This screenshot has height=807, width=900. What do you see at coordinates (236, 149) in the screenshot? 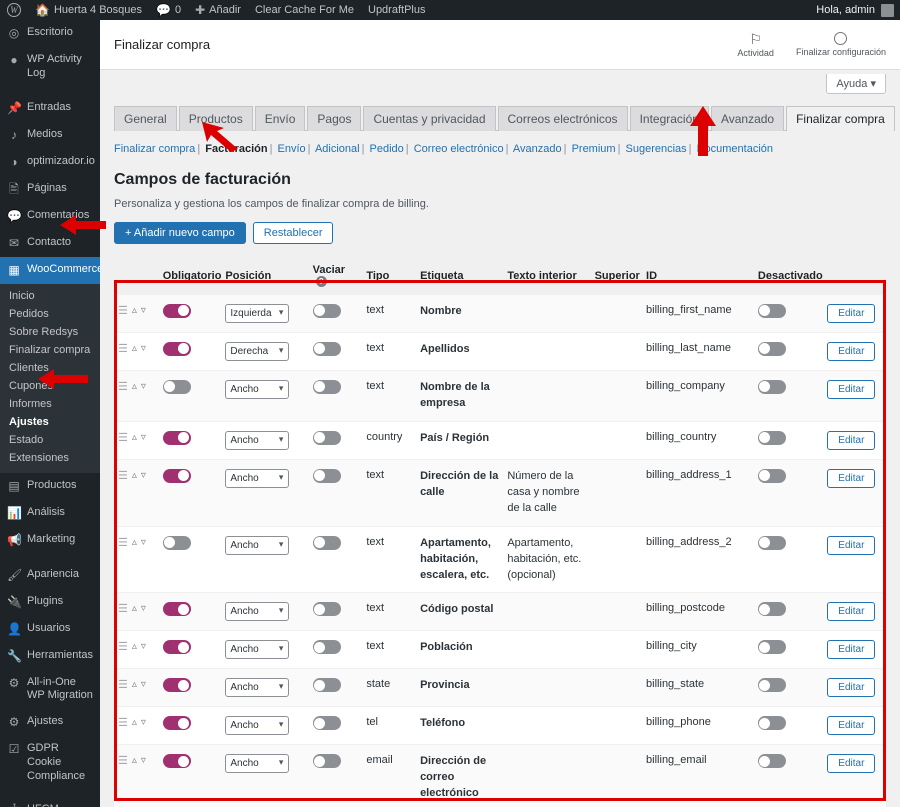
I see `subnav-link-facturacion: Facturación` at bounding box center [236, 149].